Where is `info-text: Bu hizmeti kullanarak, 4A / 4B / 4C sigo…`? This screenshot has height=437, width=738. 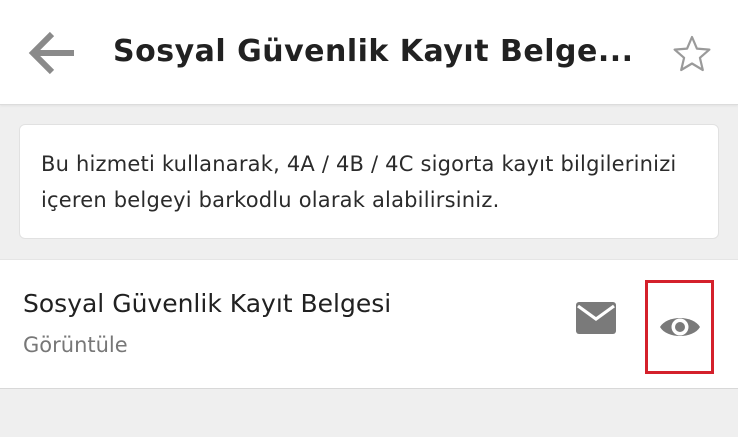 info-text: Bu hizmeti kullanarak, 4A / 4B / 4C sigo… is located at coordinates (359, 182).